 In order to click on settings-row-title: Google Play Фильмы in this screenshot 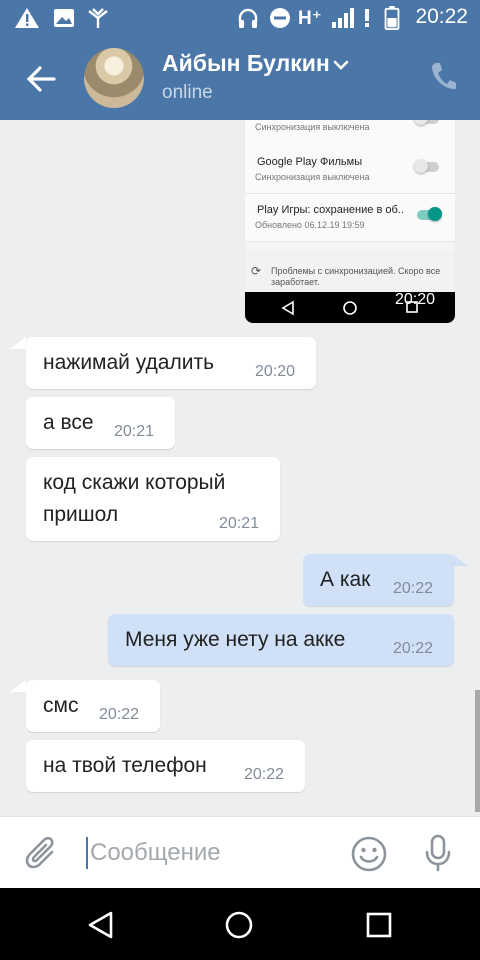, I will do `click(310, 162)`.